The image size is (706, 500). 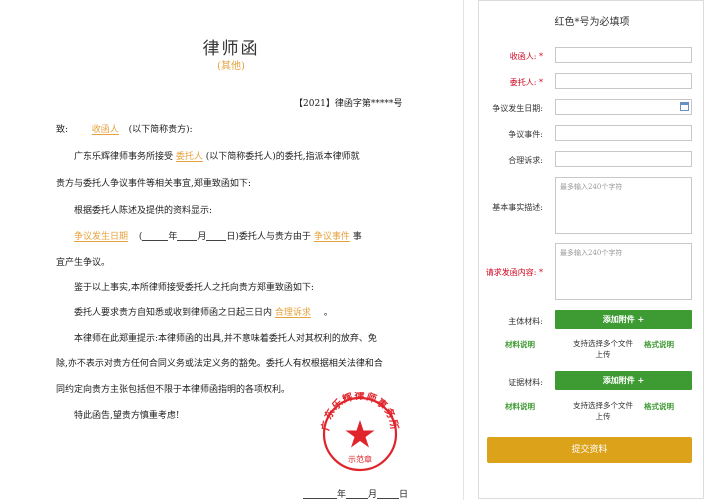 What do you see at coordinates (623, 81) in the screenshot?
I see `client-input` at bounding box center [623, 81].